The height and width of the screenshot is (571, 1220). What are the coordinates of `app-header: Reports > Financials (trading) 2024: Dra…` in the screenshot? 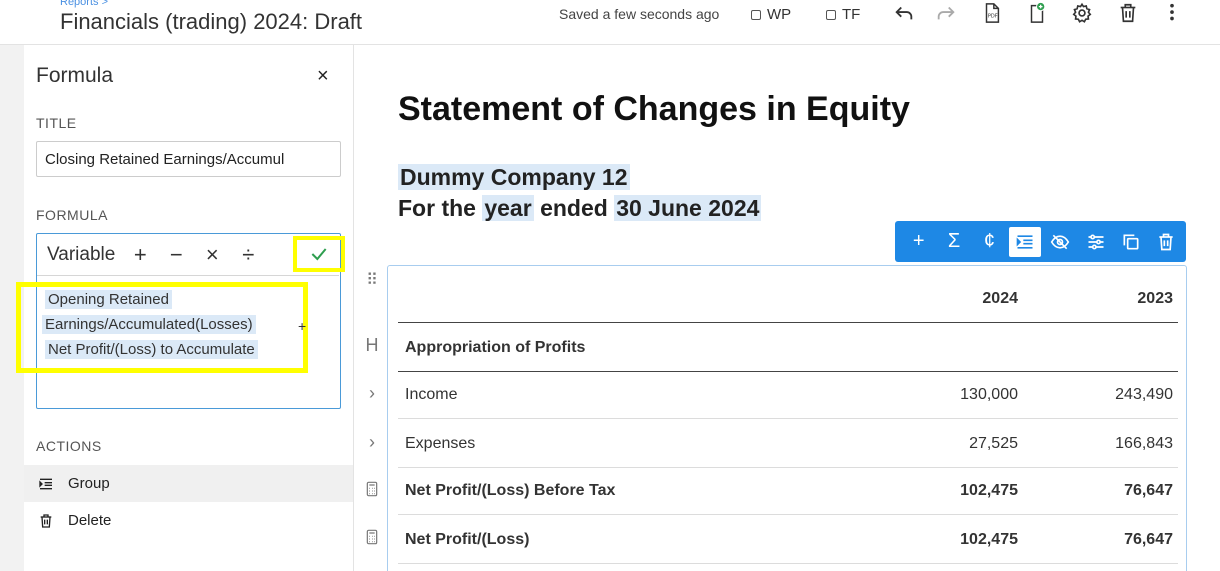 It's located at (610, 22).